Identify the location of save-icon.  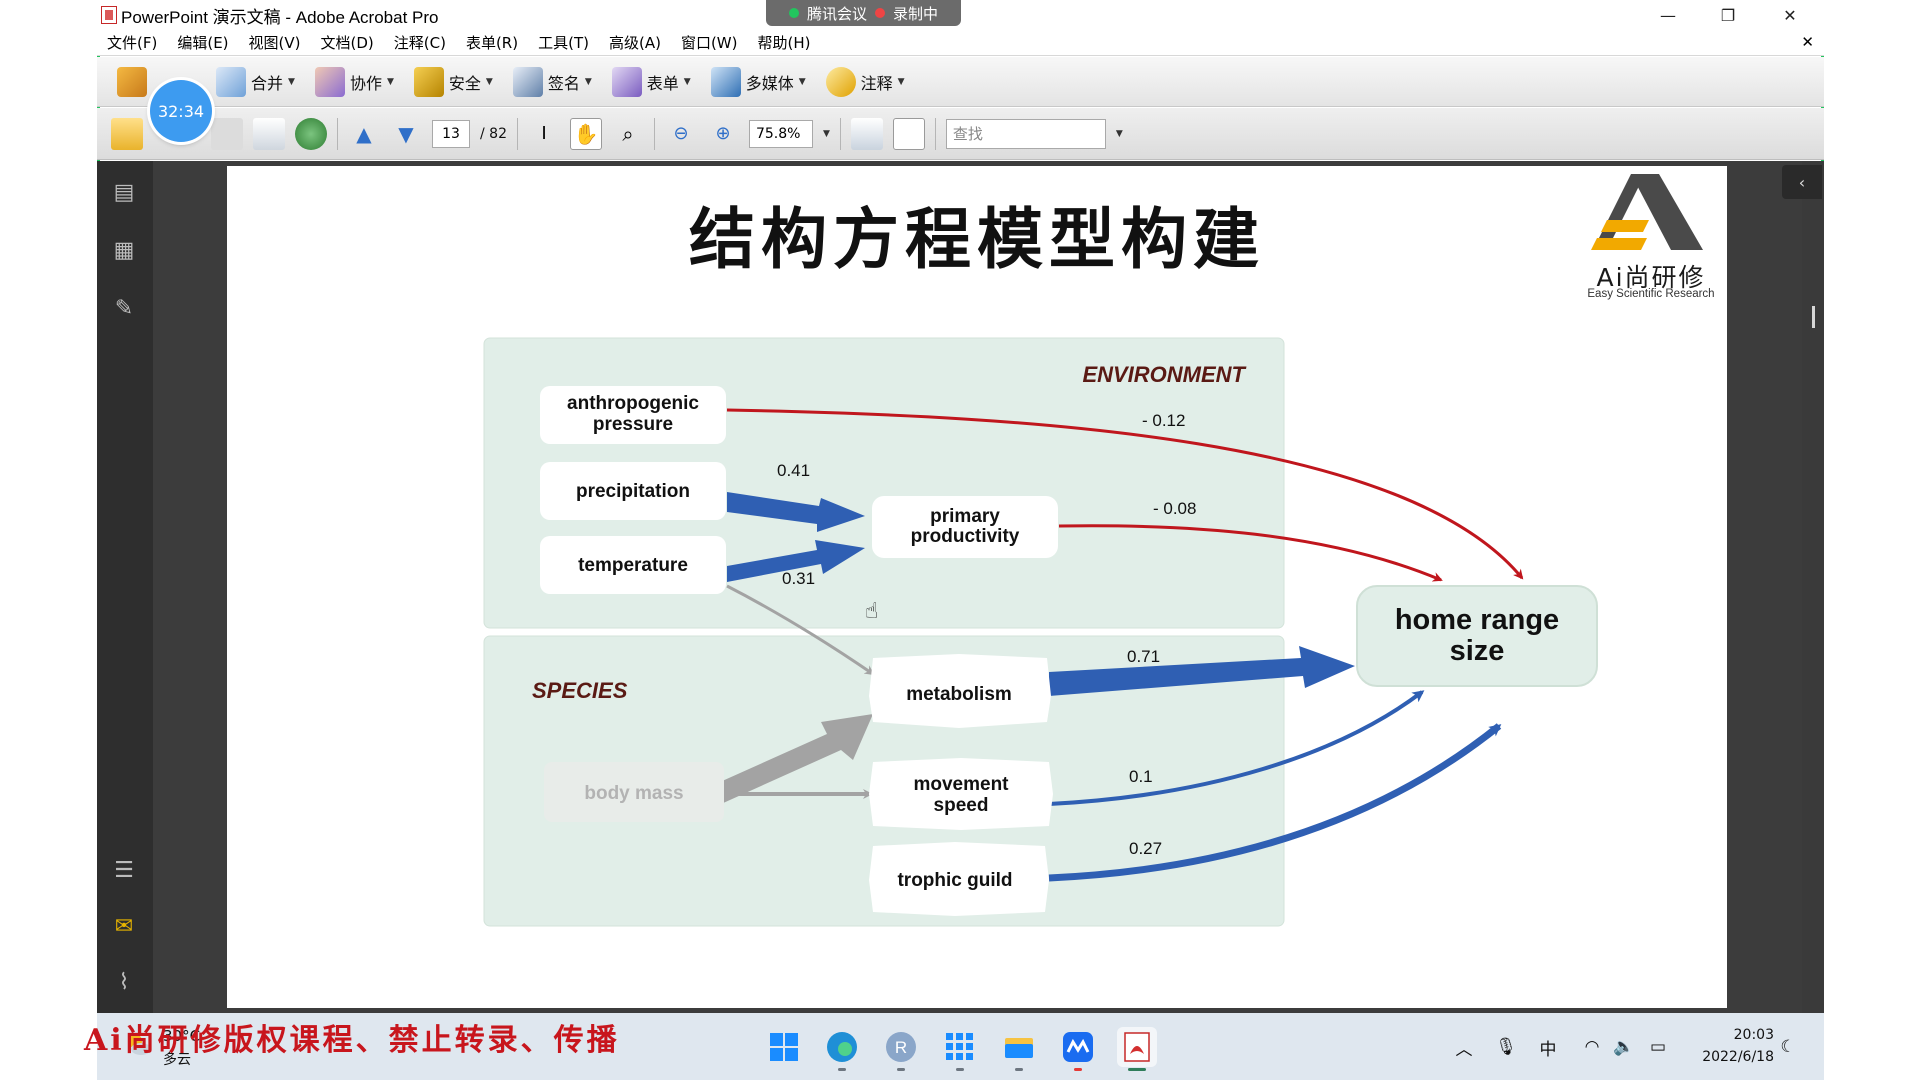
(227, 133).